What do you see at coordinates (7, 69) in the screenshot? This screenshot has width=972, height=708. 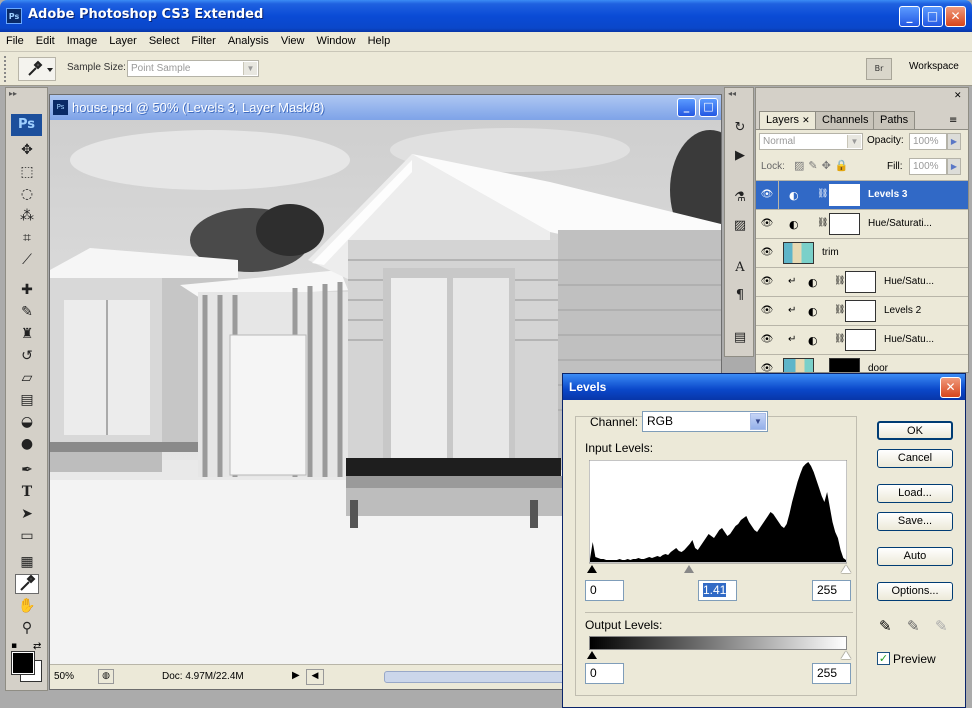 I see `options-grip` at bounding box center [7, 69].